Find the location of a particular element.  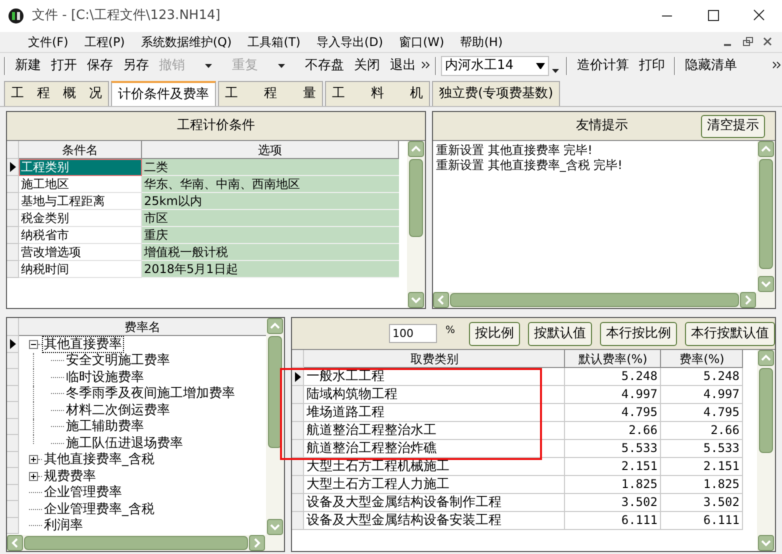

tree-item: 施工辅助费率 is located at coordinates (105, 427).